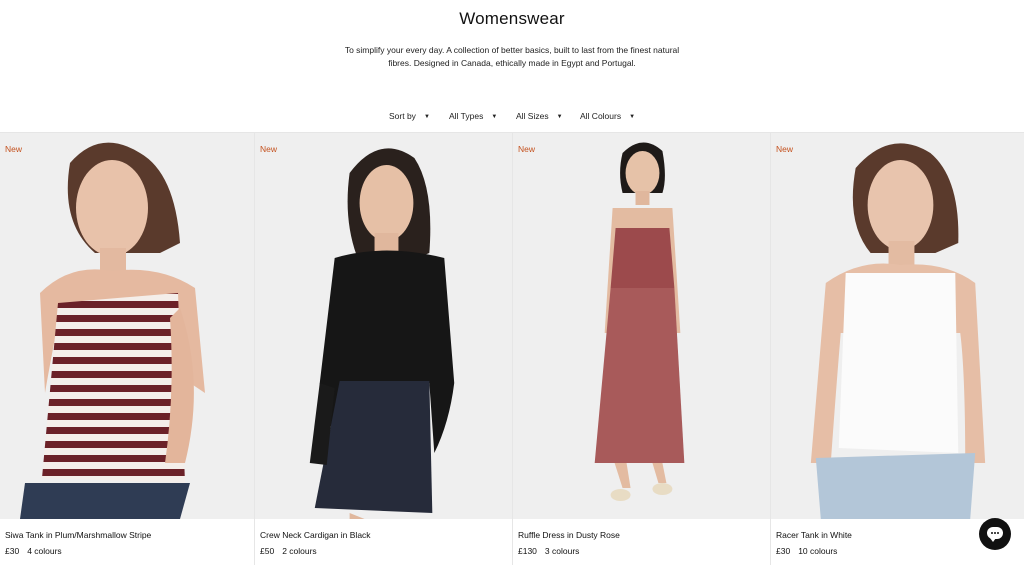 Image resolution: width=1024 pixels, height=565 pixels. I want to click on sort-by-dropdown: Sort by ▼, so click(409, 116).